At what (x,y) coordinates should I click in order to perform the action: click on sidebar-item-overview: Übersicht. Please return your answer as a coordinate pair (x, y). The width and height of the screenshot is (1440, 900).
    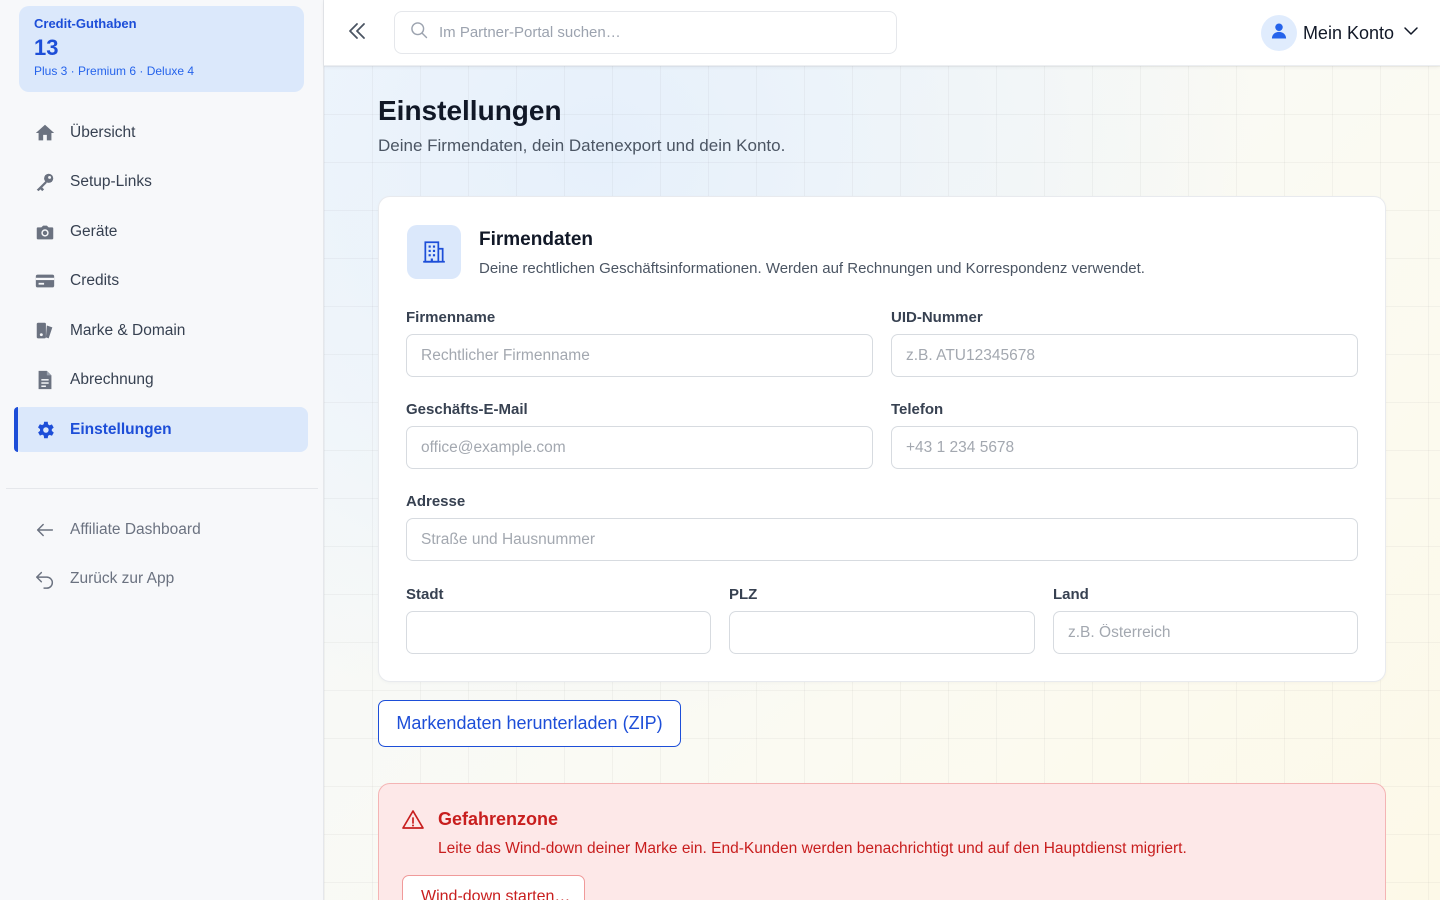
    Looking at the image, I should click on (161, 132).